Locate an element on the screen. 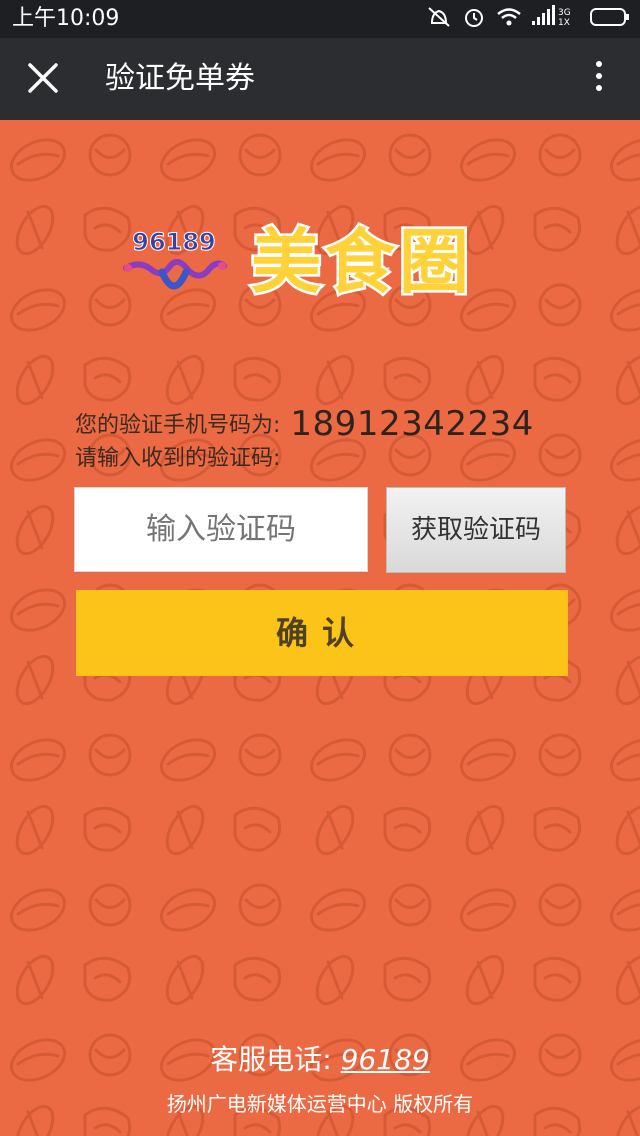 The height and width of the screenshot is (1136, 640). more-vertical-icon is located at coordinates (599, 64).